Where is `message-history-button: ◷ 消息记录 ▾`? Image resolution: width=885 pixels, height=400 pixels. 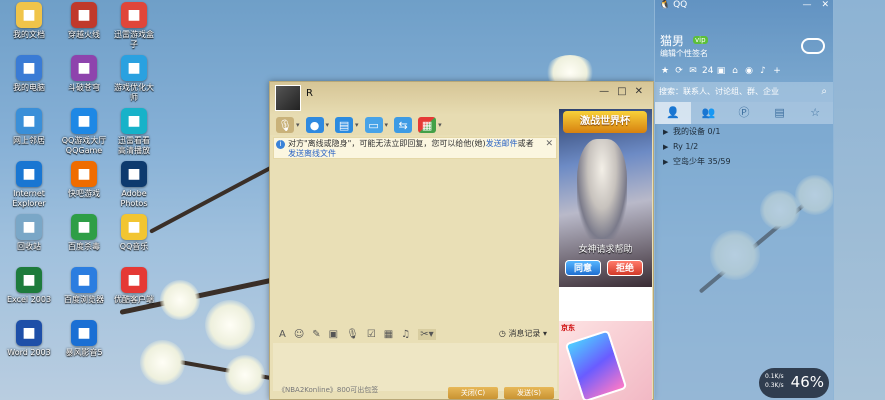
message-history-button: ◷ 消息记录 ▾ is located at coordinates (523, 333).